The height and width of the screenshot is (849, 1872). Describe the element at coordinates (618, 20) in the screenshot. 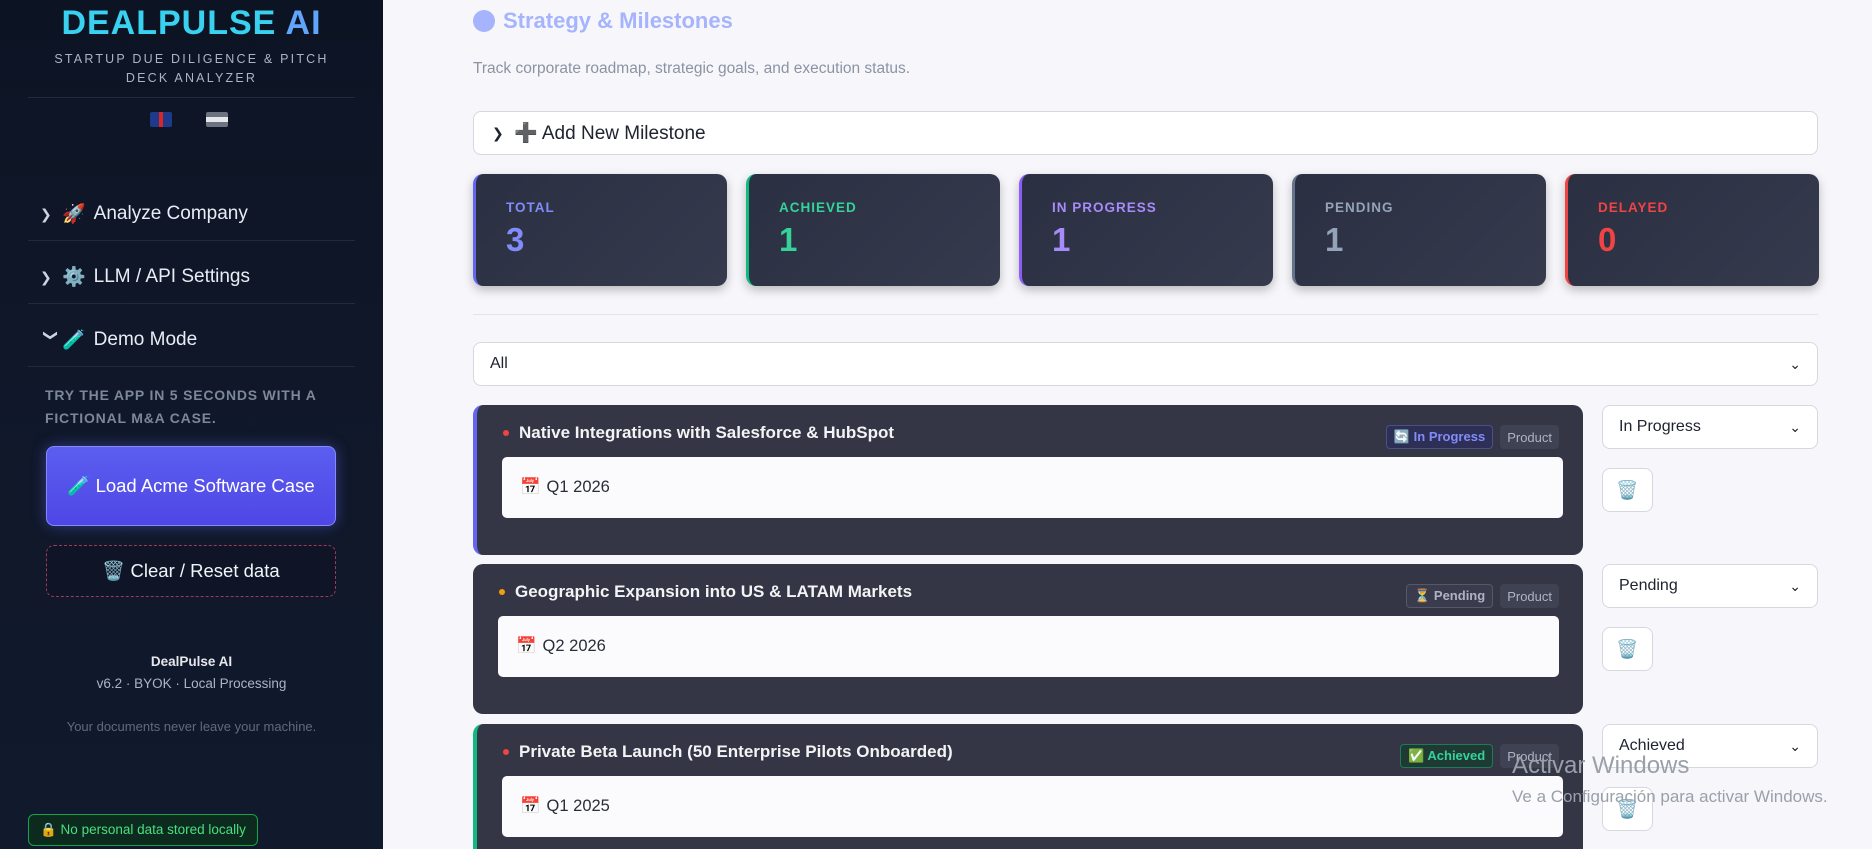

I see `page-title-text: Strategy & Milestones` at that location.